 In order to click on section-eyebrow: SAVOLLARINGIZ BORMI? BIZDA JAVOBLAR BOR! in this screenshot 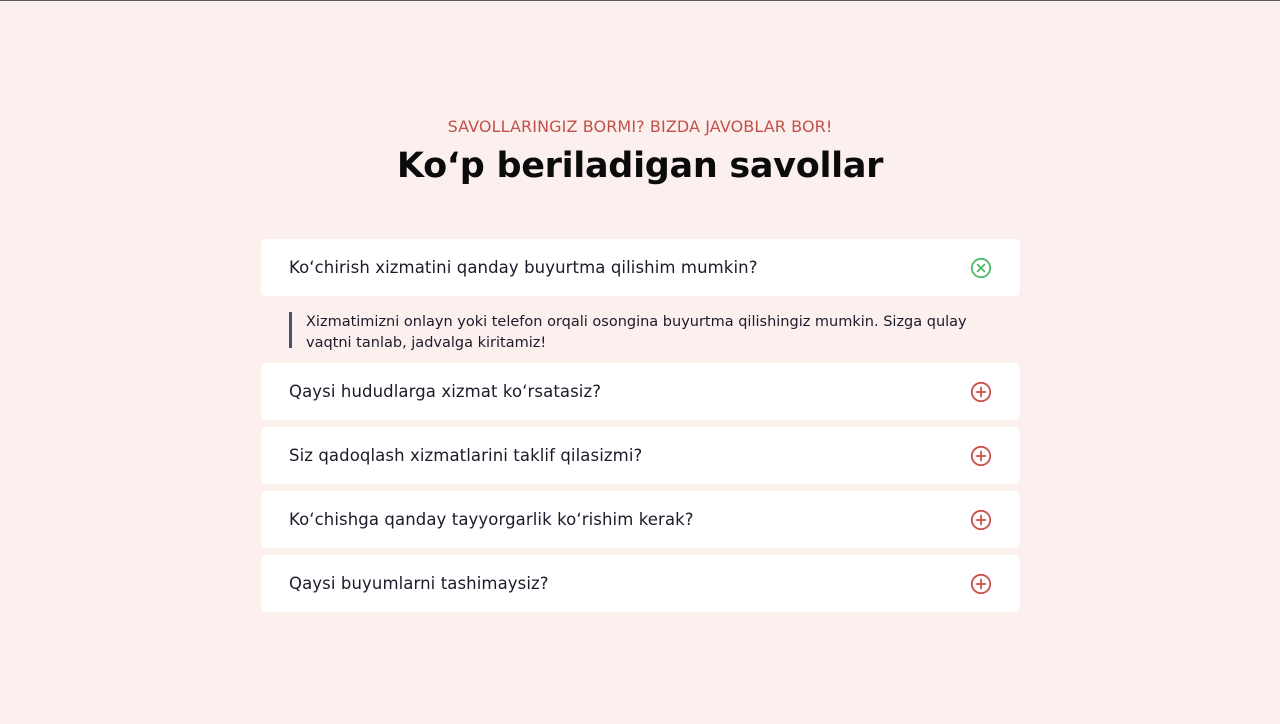, I will do `click(640, 126)`.